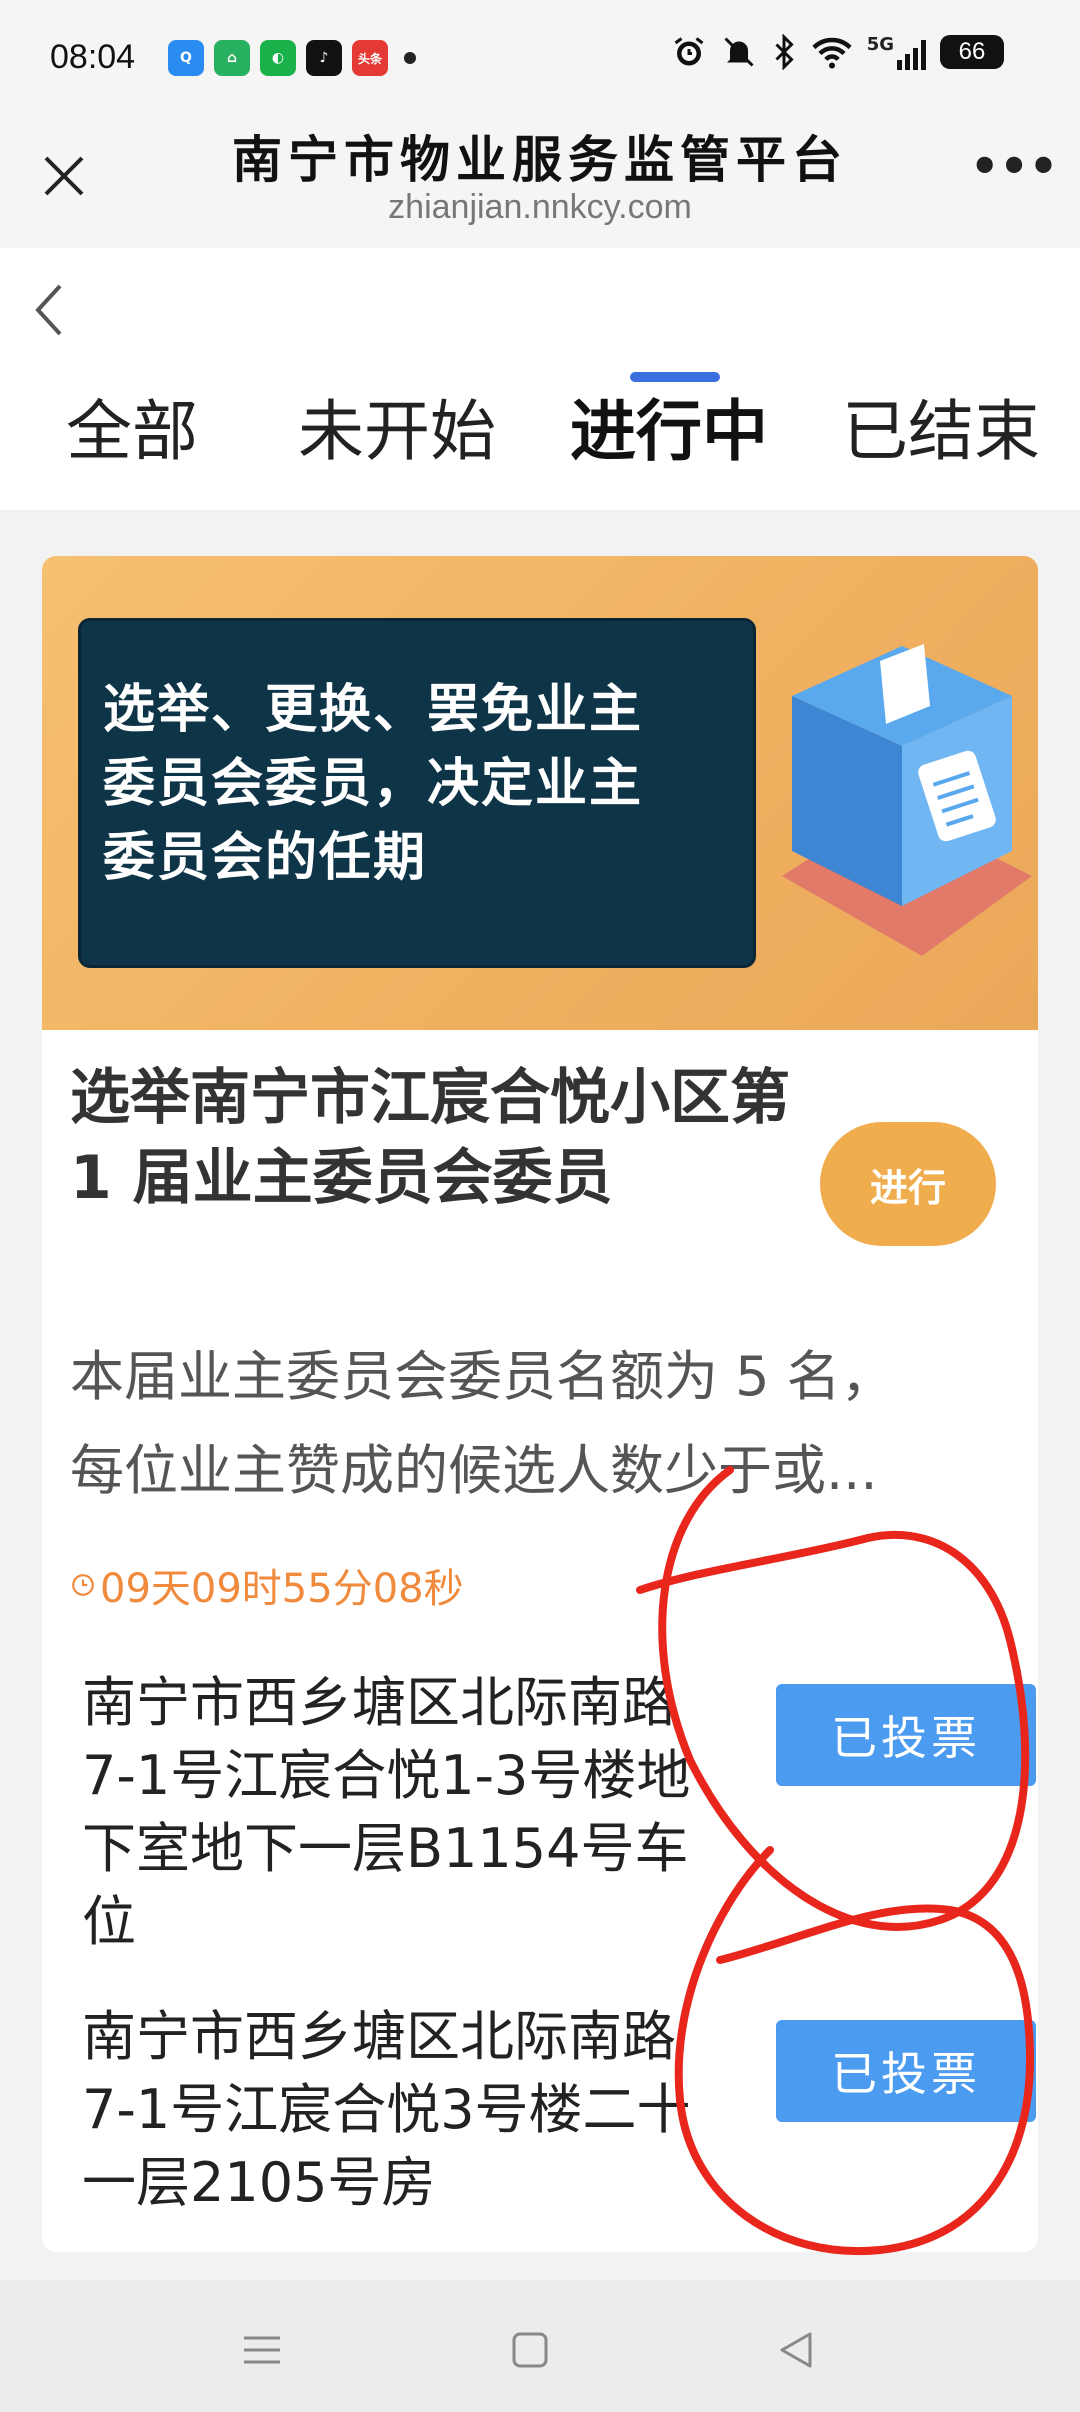 The height and width of the screenshot is (2412, 1080). Describe the element at coordinates (908, 1184) in the screenshot. I see `status-badge: 进行` at that location.